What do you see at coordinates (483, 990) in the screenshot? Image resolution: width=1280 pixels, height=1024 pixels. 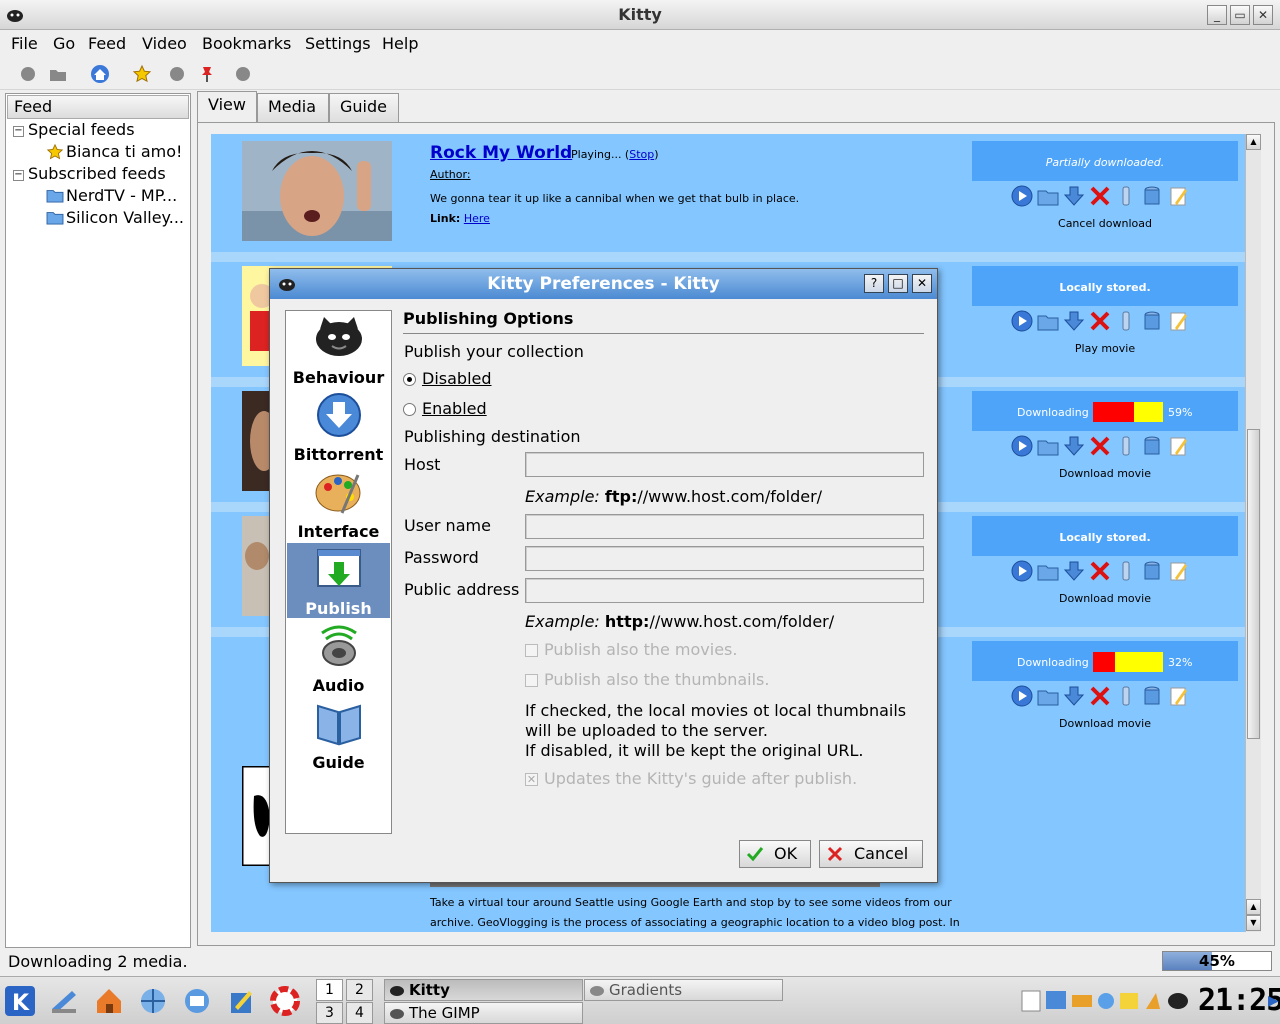 I see `task-kitty: Kitty` at bounding box center [483, 990].